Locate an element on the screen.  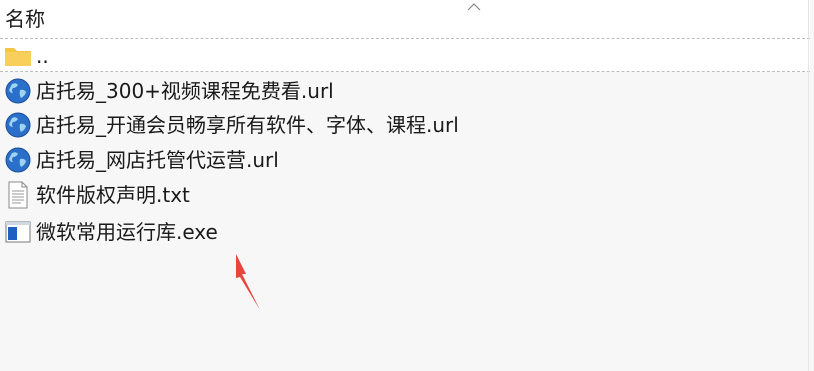
file-row-url-membership: 店托易_开通会员畅享所有软件、字体、课程.url is located at coordinates (405, 125).